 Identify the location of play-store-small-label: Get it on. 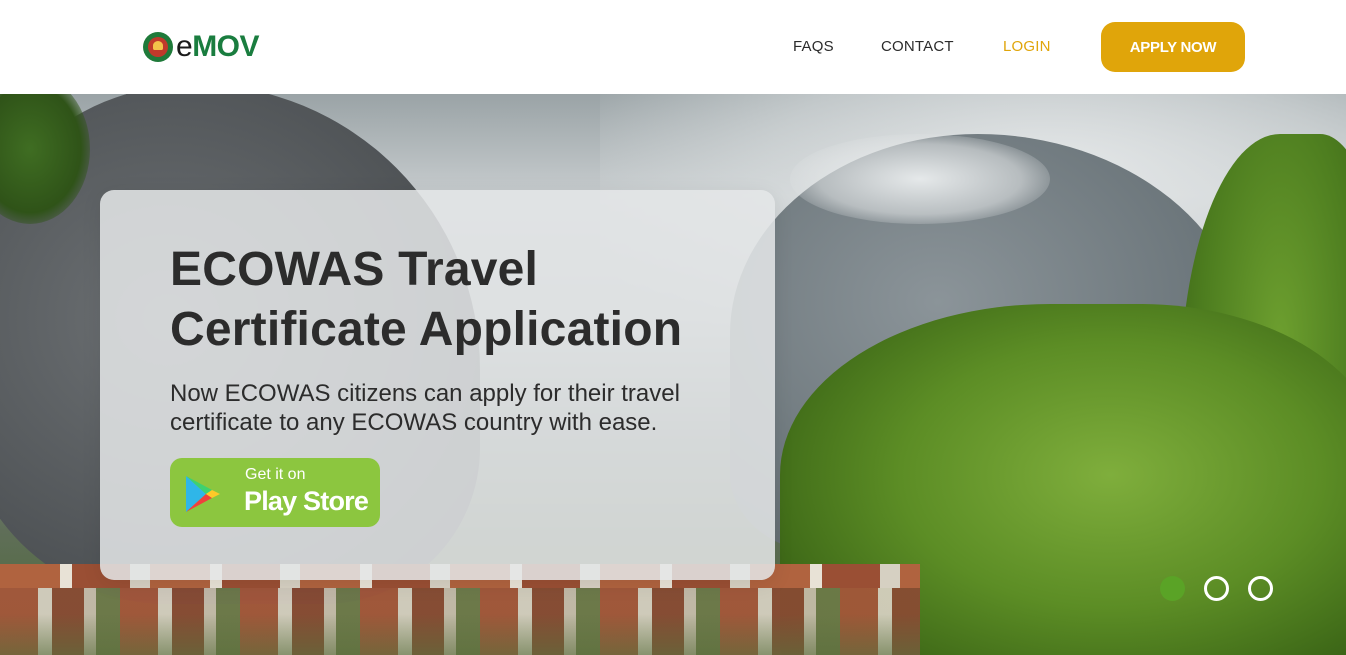
(275, 474).